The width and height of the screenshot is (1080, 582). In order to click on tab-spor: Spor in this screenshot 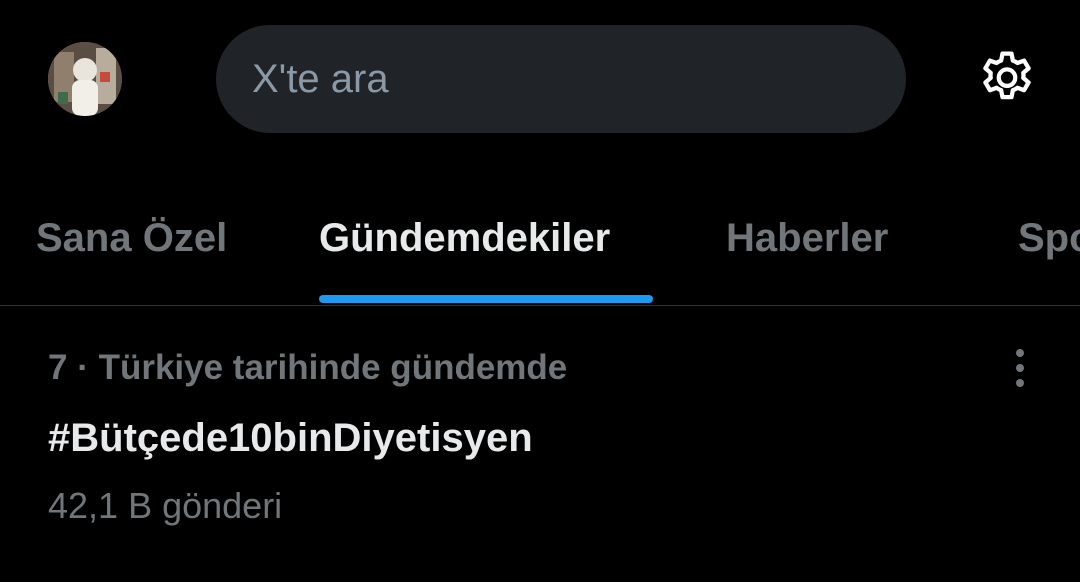, I will do `click(1049, 238)`.